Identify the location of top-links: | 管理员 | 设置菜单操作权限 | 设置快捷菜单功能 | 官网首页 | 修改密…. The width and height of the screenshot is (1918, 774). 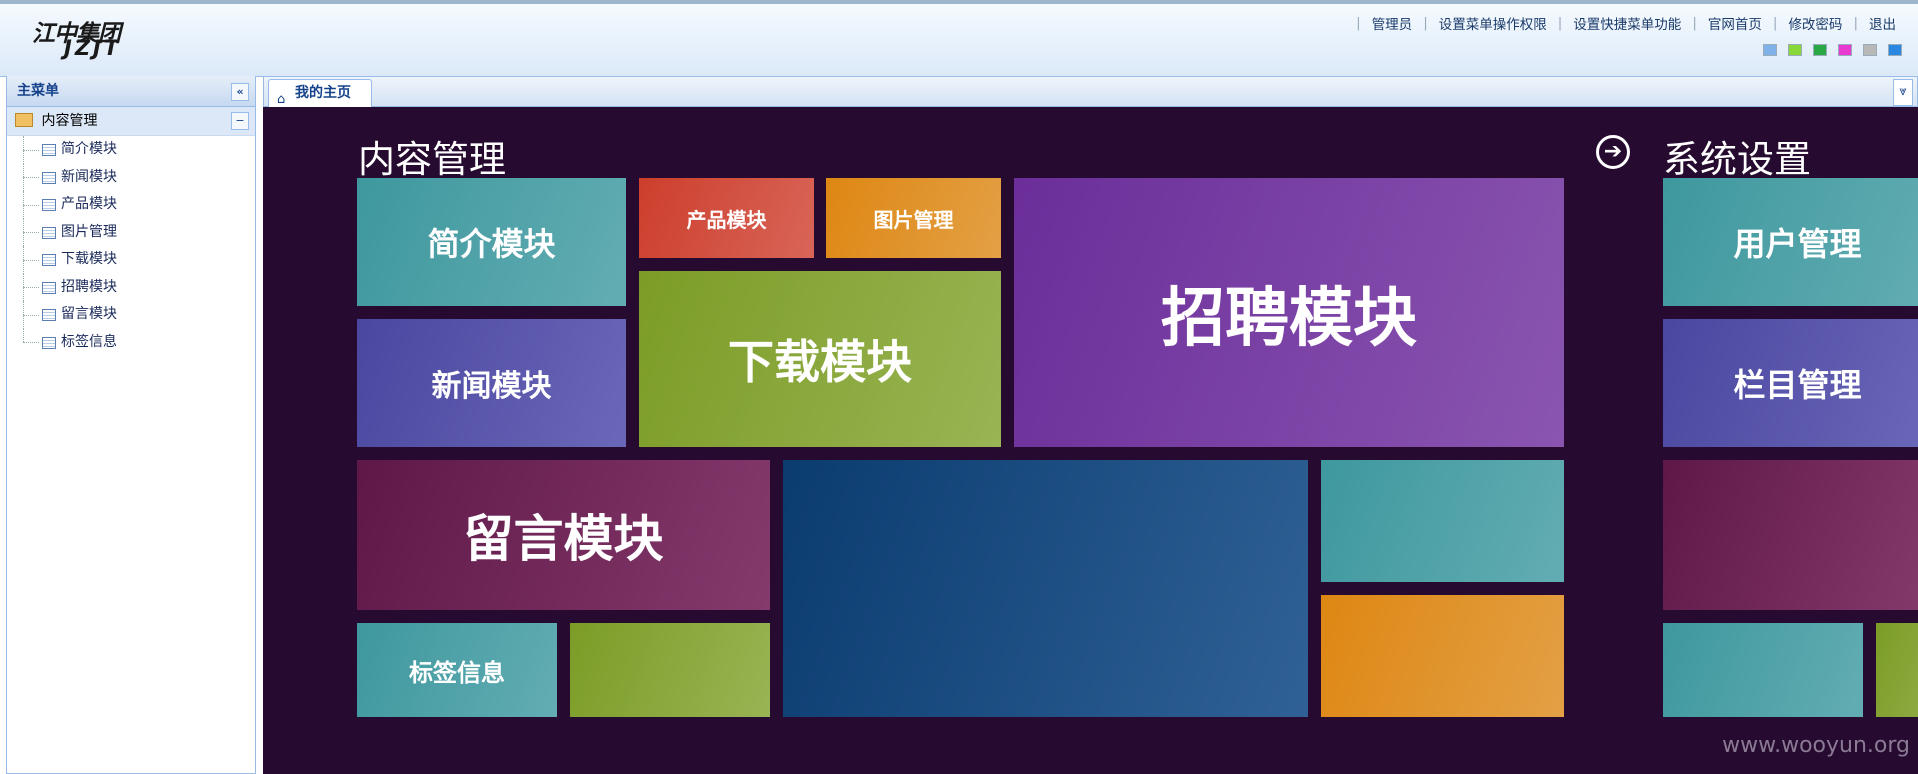
(1626, 23).